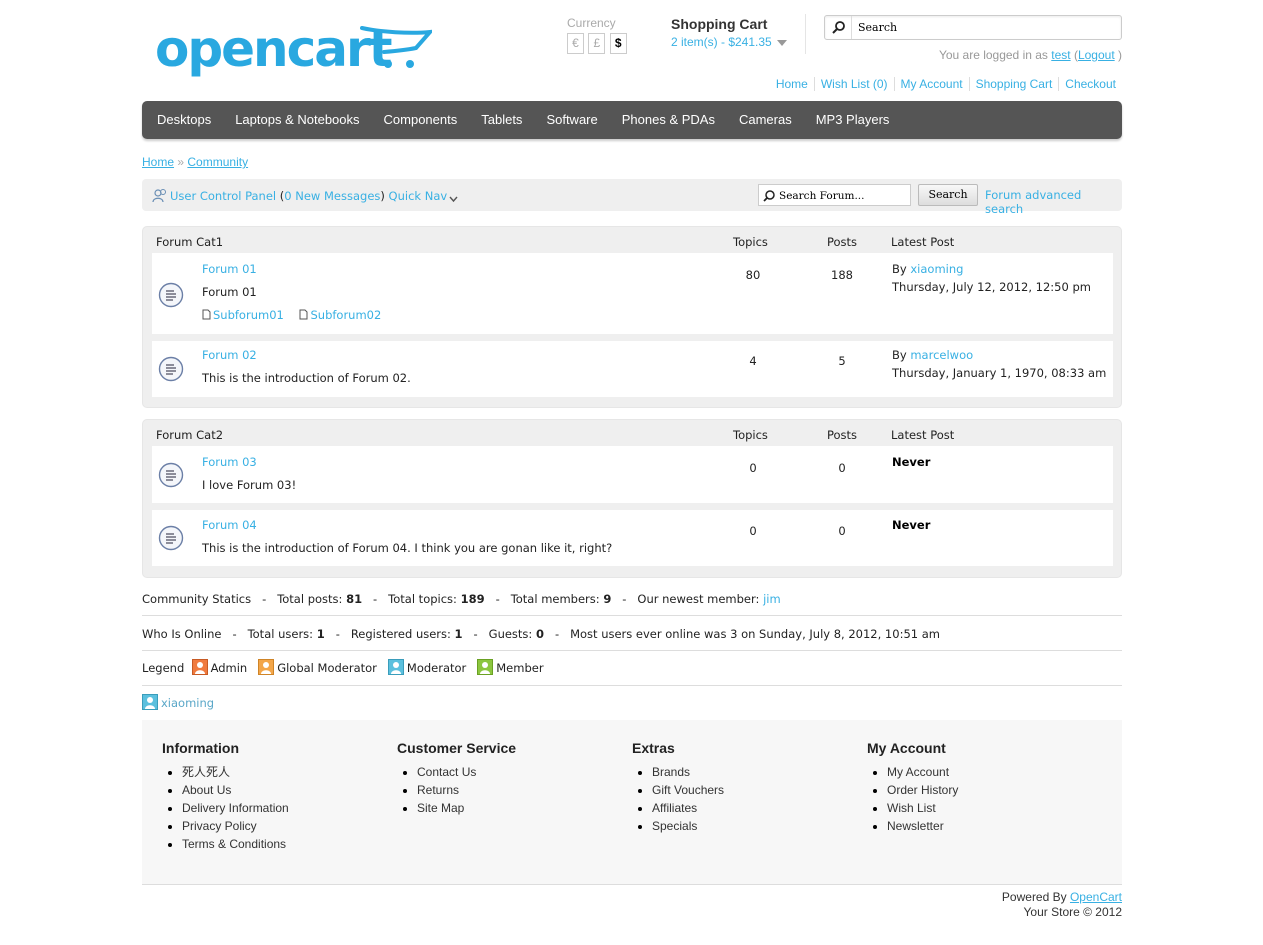  I want to click on new-messages-link: 0 New Messages, so click(332, 196).